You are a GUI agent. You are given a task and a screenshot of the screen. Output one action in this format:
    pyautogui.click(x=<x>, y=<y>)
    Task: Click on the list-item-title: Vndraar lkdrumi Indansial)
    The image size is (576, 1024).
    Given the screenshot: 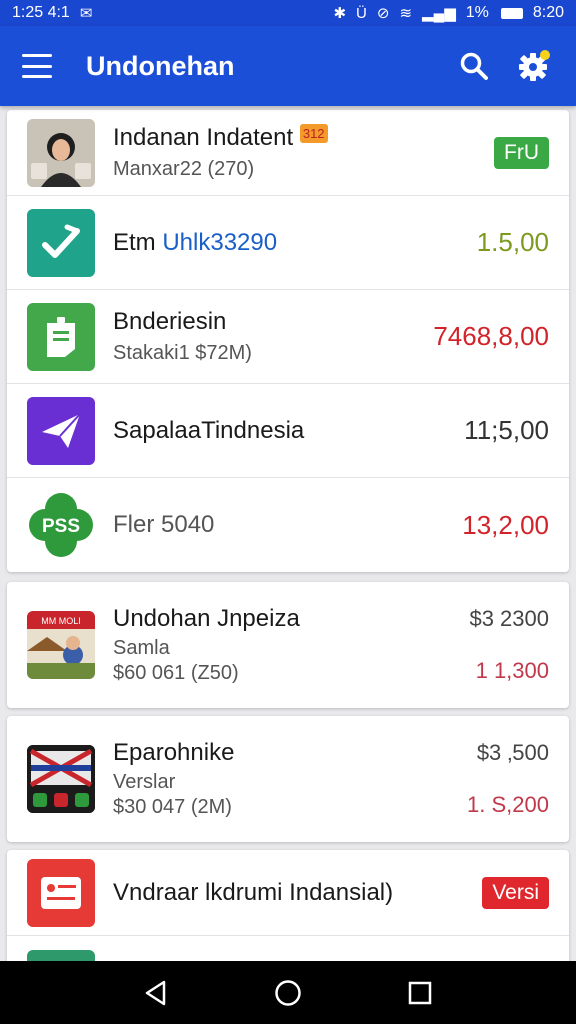 What is the action you would take?
    pyautogui.click(x=253, y=892)
    